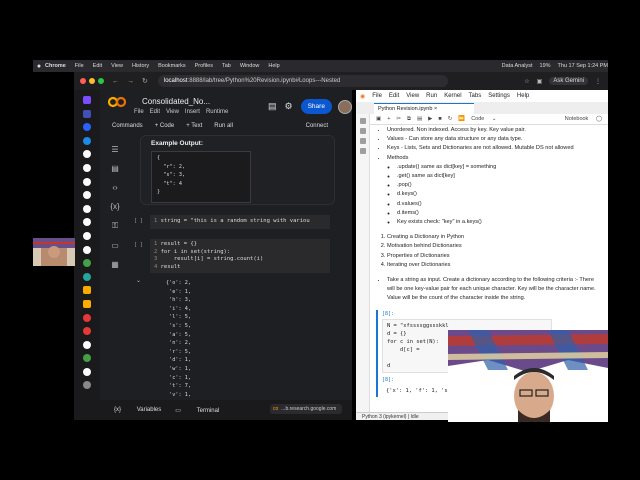 This screenshot has width=640, height=480. I want to click on colab-menu-edit: Edit, so click(155, 112).